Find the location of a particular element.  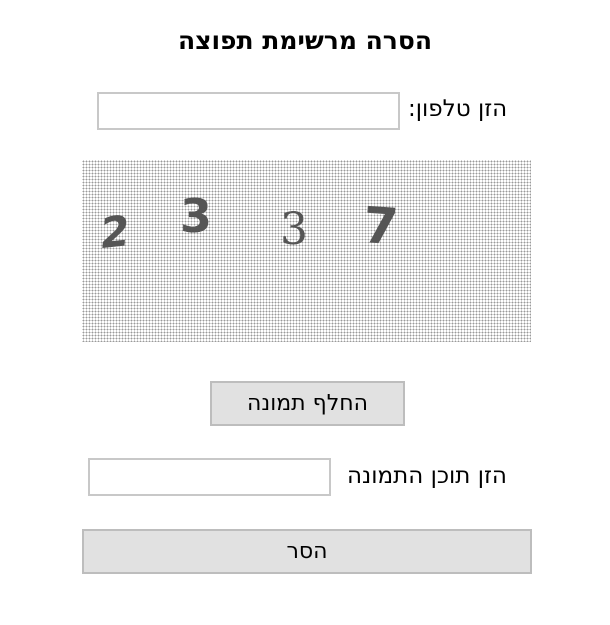

remove-button: הסר is located at coordinates (307, 551).